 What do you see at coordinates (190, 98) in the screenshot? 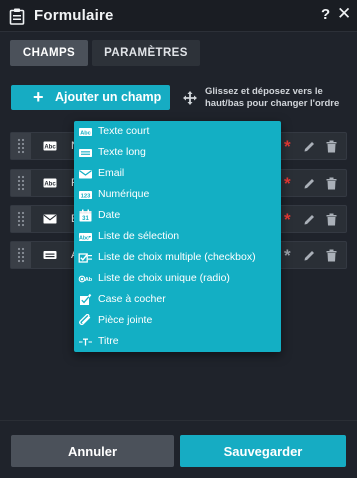
I see `move-arrows-icon` at bounding box center [190, 98].